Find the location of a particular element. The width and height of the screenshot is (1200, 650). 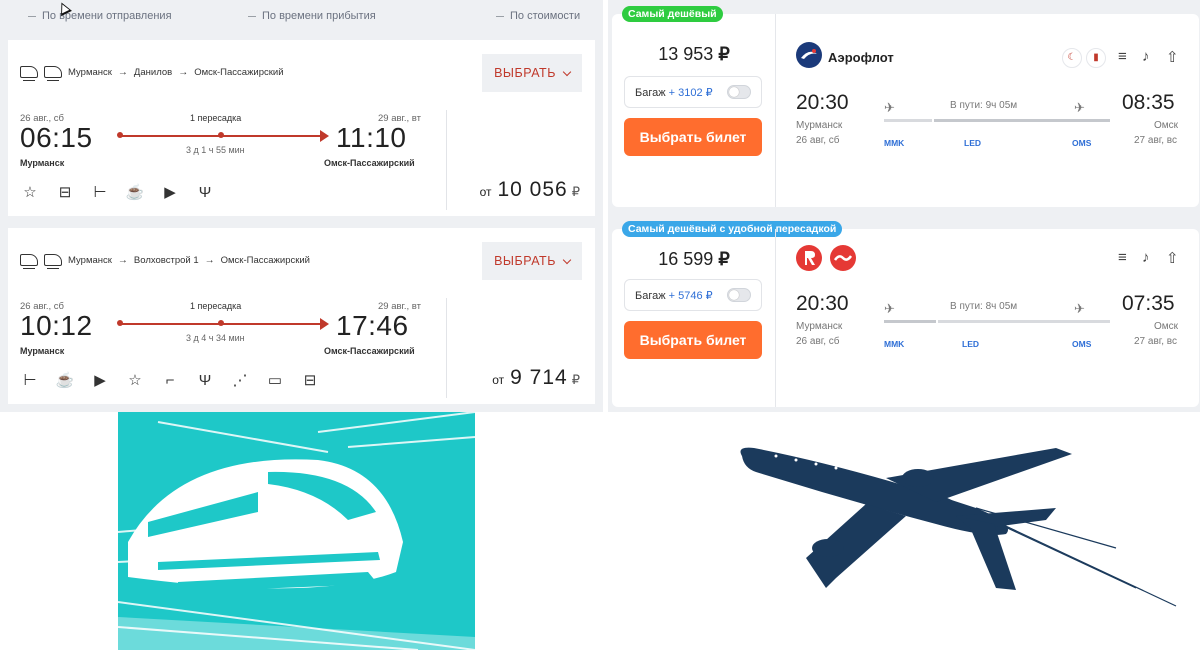

arrival-time: 08:35 is located at coordinates (1148, 102).